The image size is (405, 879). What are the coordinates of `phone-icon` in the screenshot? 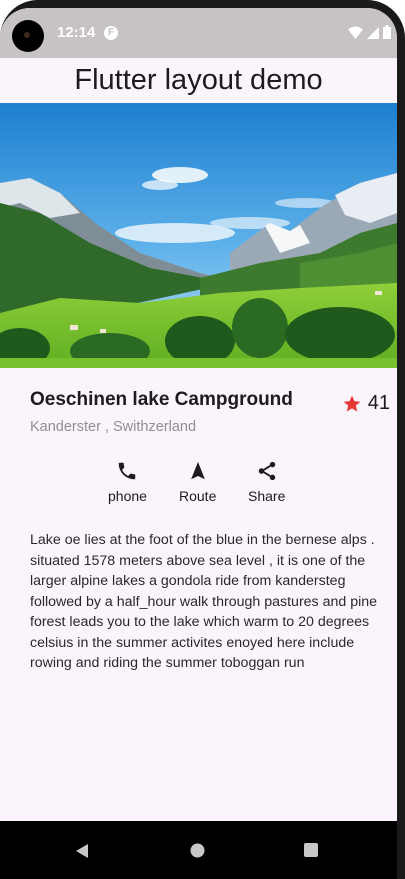 It's located at (127, 471).